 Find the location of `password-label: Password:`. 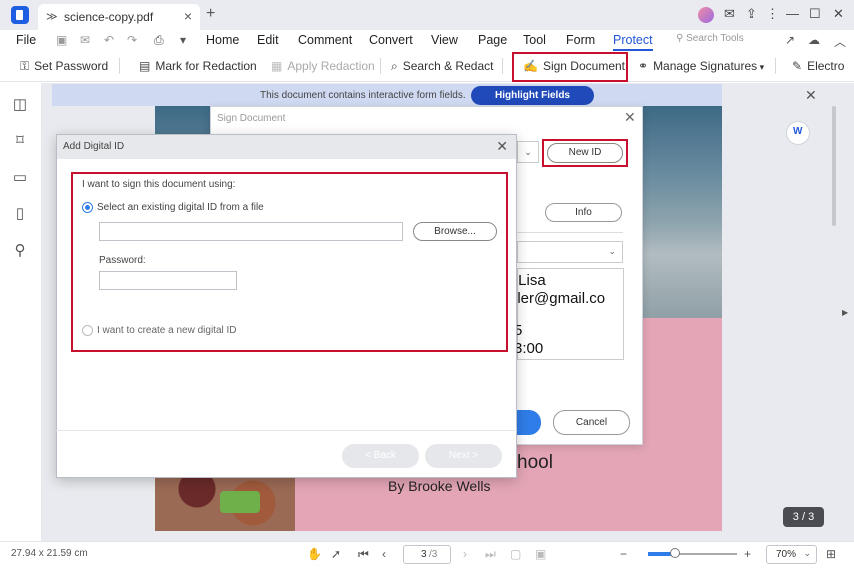

password-label: Password: is located at coordinates (122, 260).